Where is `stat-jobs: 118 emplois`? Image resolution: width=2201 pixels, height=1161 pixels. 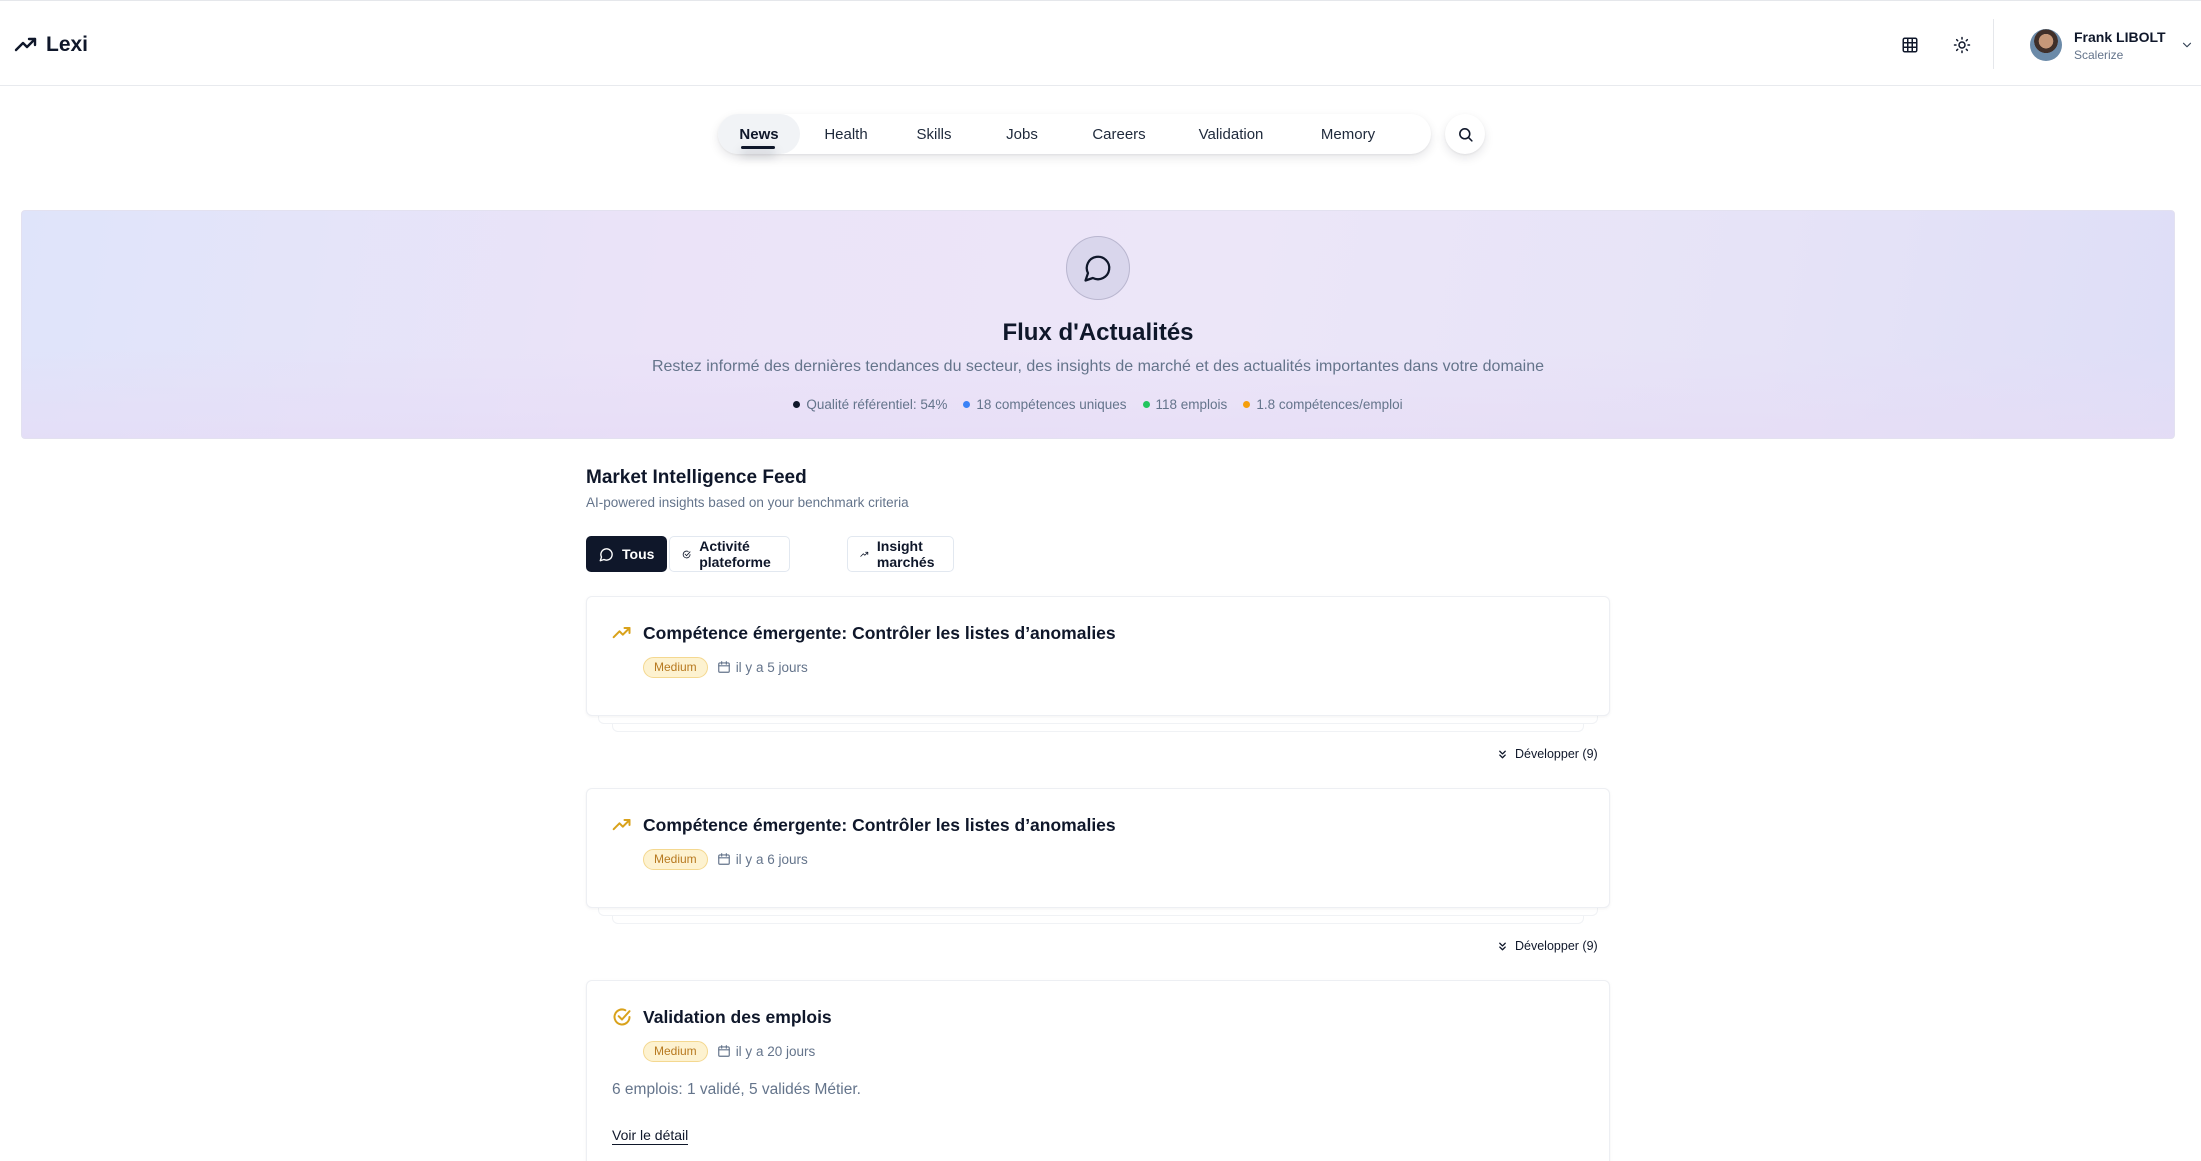
stat-jobs: 118 emplois is located at coordinates (1185, 404).